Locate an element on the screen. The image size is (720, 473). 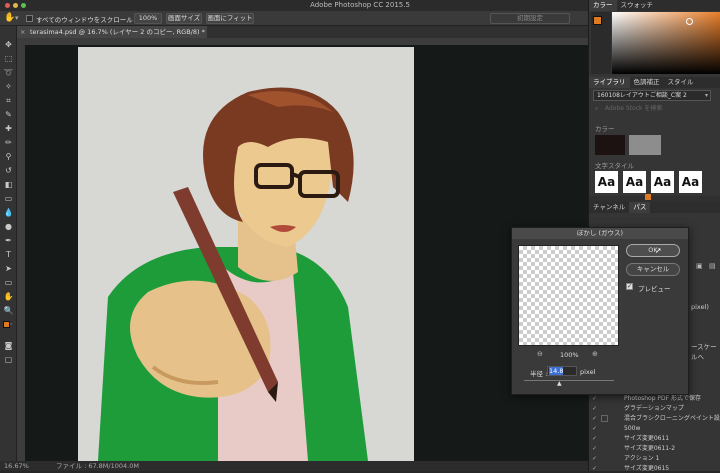
preview-label: プレビュー is located at coordinates (654, 289).